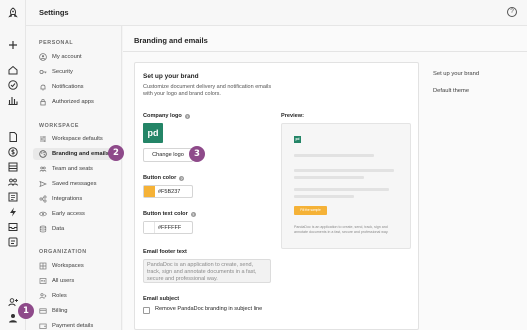 The image size is (527, 330). I want to click on sidebar-item-label: All users, so click(63, 281).